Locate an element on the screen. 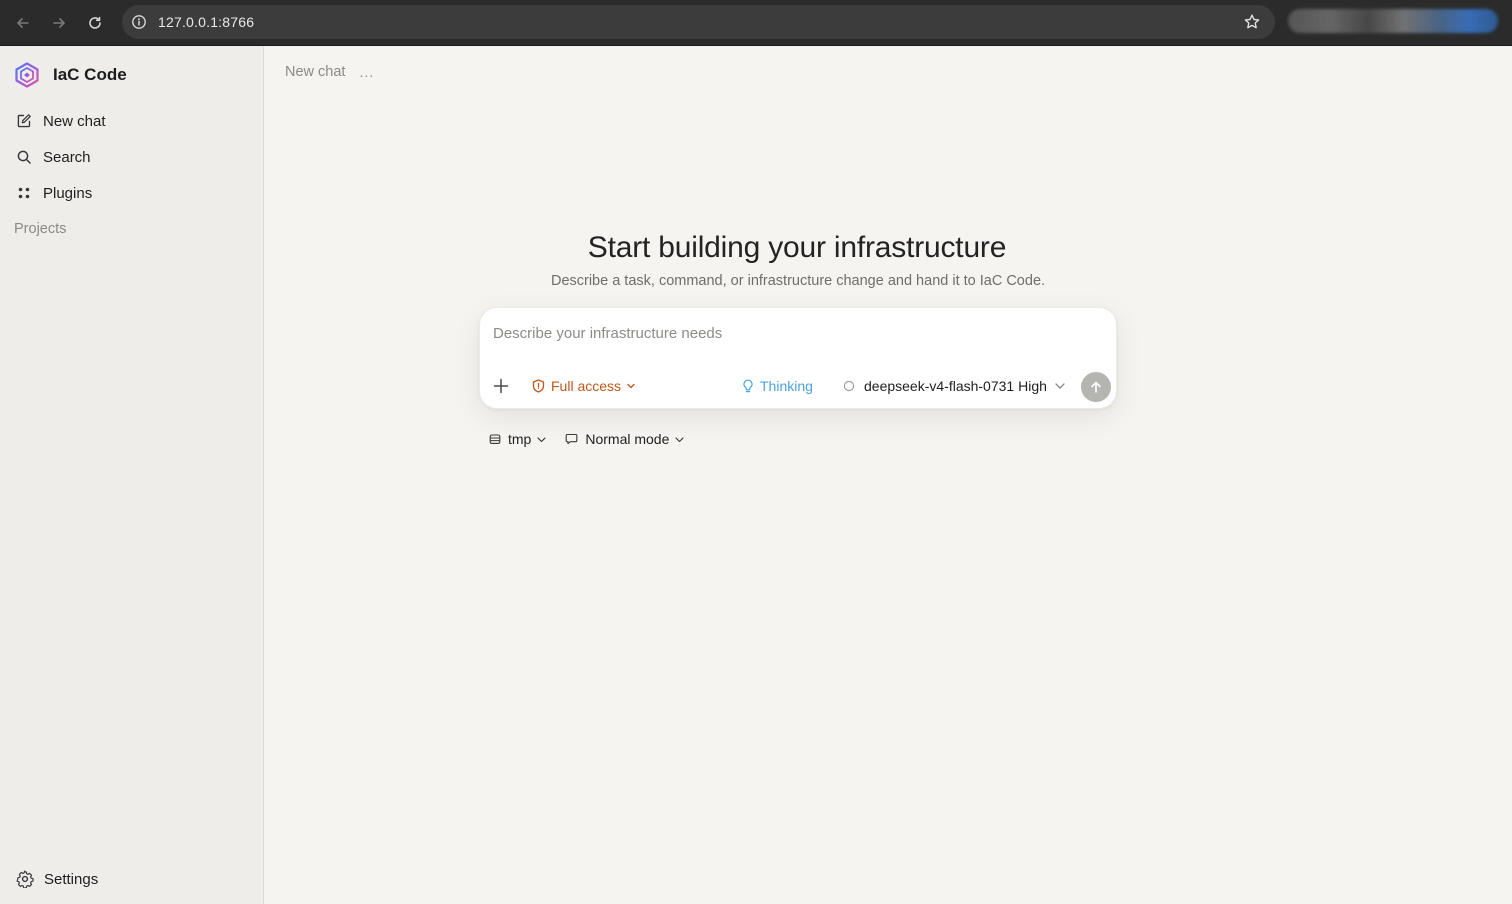 This screenshot has height=904, width=1512. profile-extensions-area is located at coordinates (1393, 21).